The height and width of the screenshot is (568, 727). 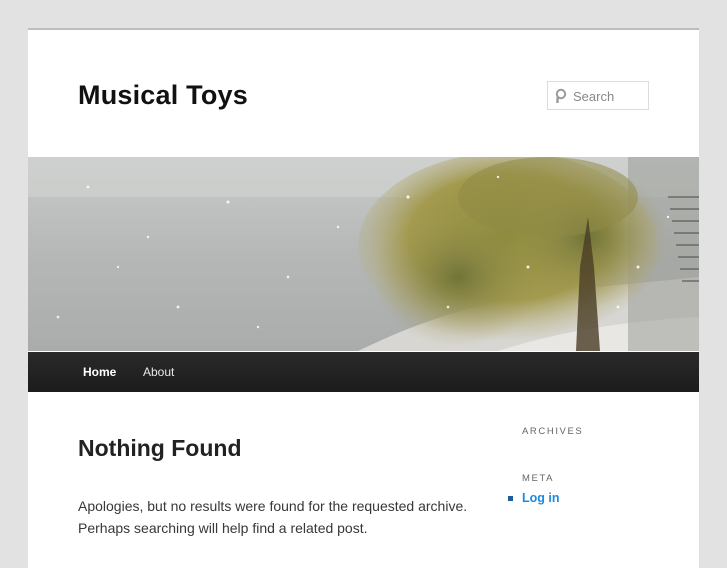 I want to click on search-input, so click(x=610, y=96).